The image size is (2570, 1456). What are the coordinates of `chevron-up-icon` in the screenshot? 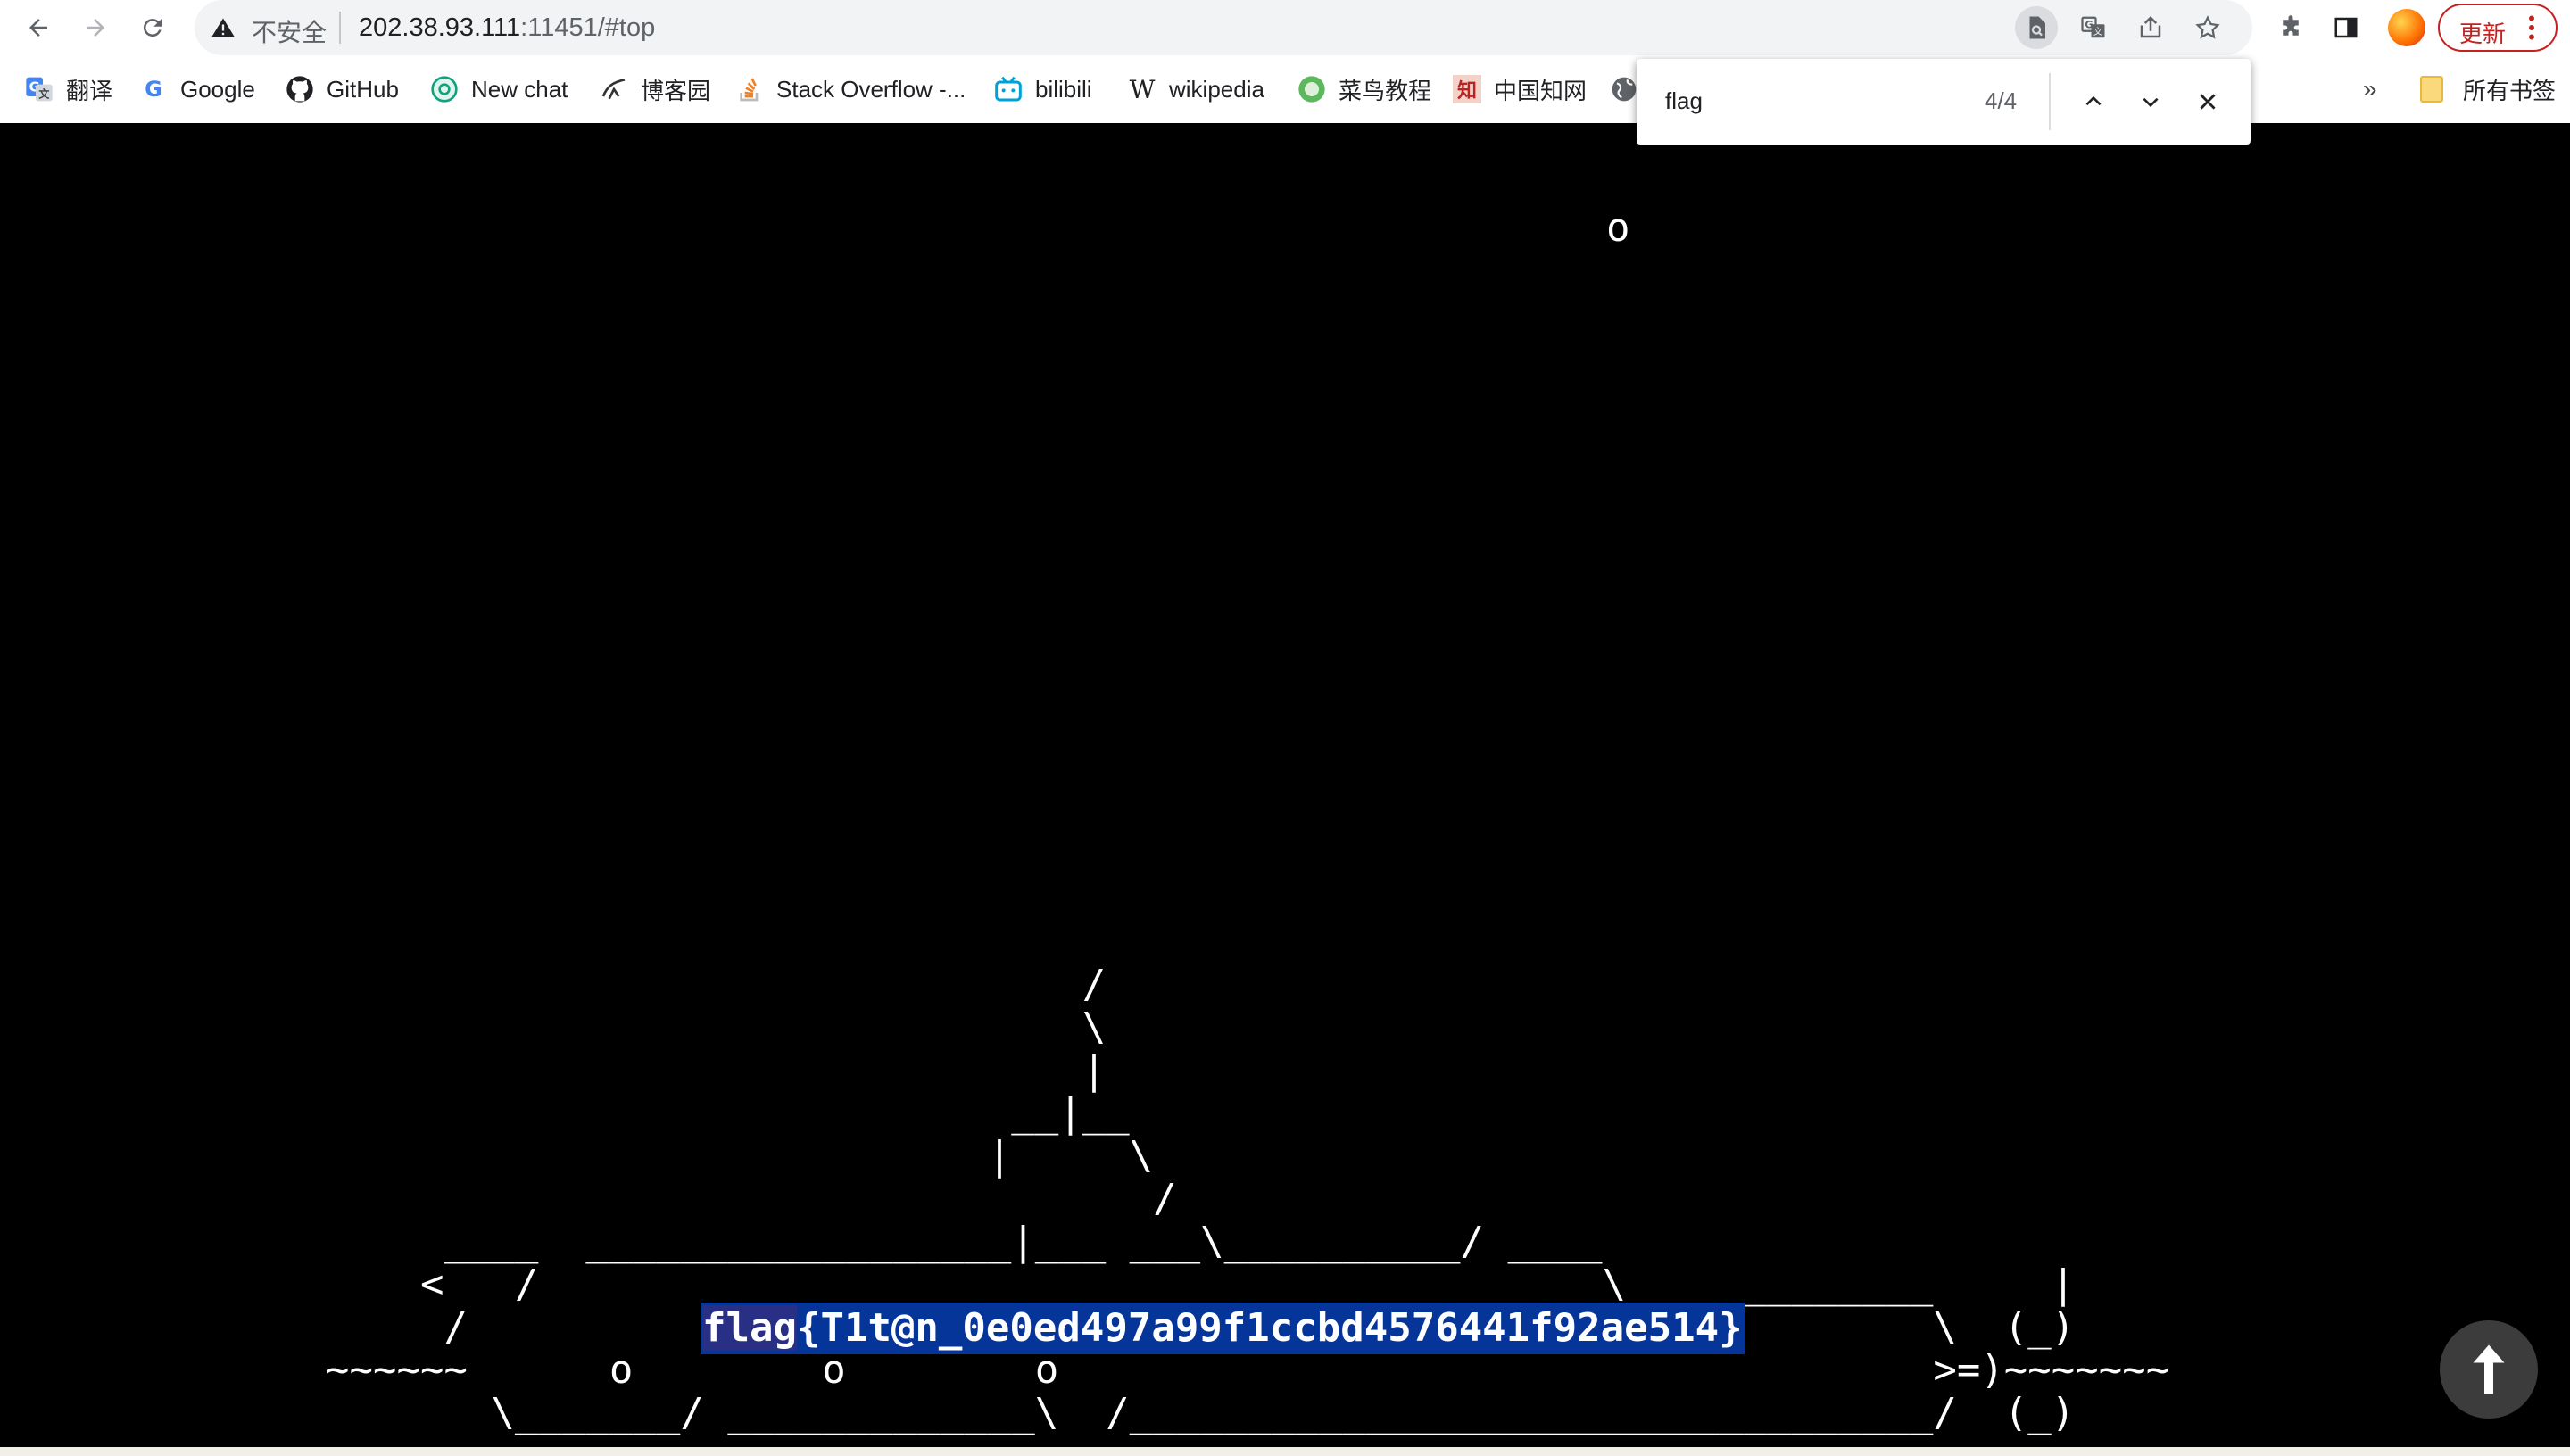 It's located at (2093, 100).